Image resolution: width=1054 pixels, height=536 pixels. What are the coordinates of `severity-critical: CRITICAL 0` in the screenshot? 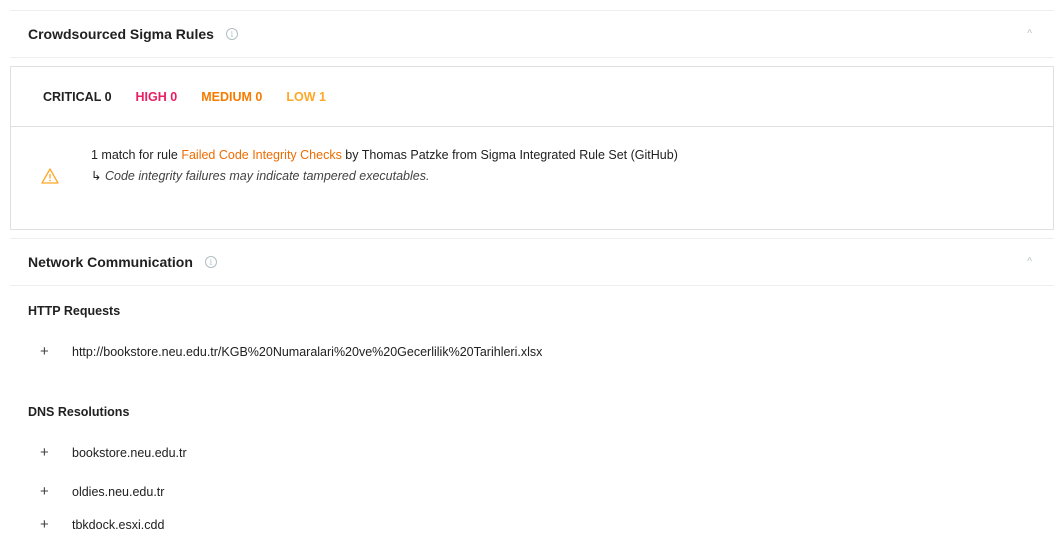 It's located at (77, 97).